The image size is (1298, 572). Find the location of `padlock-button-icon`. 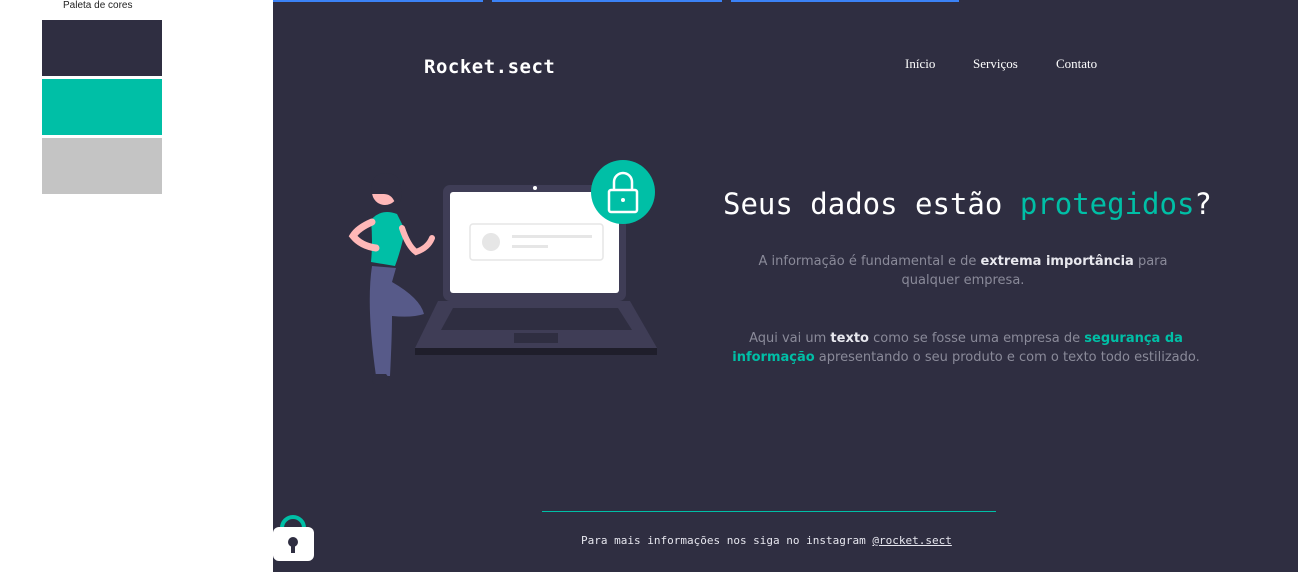

padlock-button-icon is located at coordinates (295, 537).